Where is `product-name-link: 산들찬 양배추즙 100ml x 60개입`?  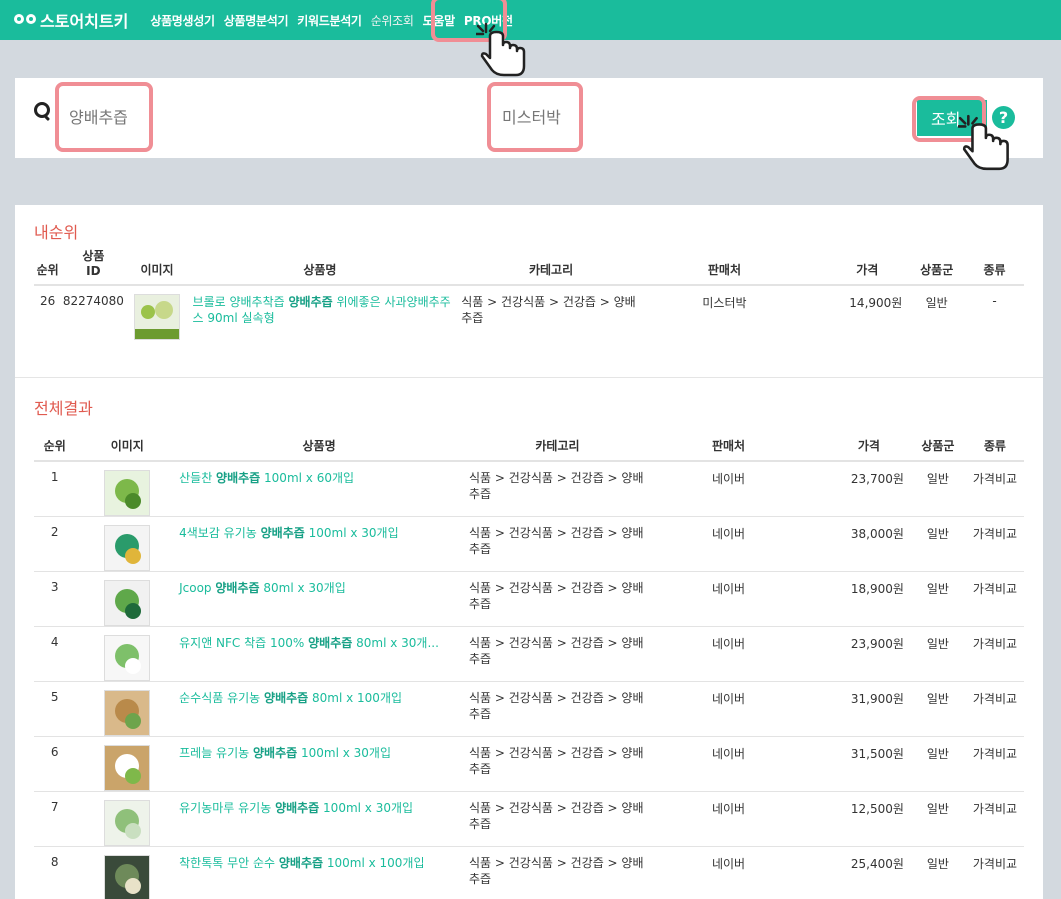 product-name-link: 산들찬 양배추즙 100ml x 60개입 is located at coordinates (319, 488).